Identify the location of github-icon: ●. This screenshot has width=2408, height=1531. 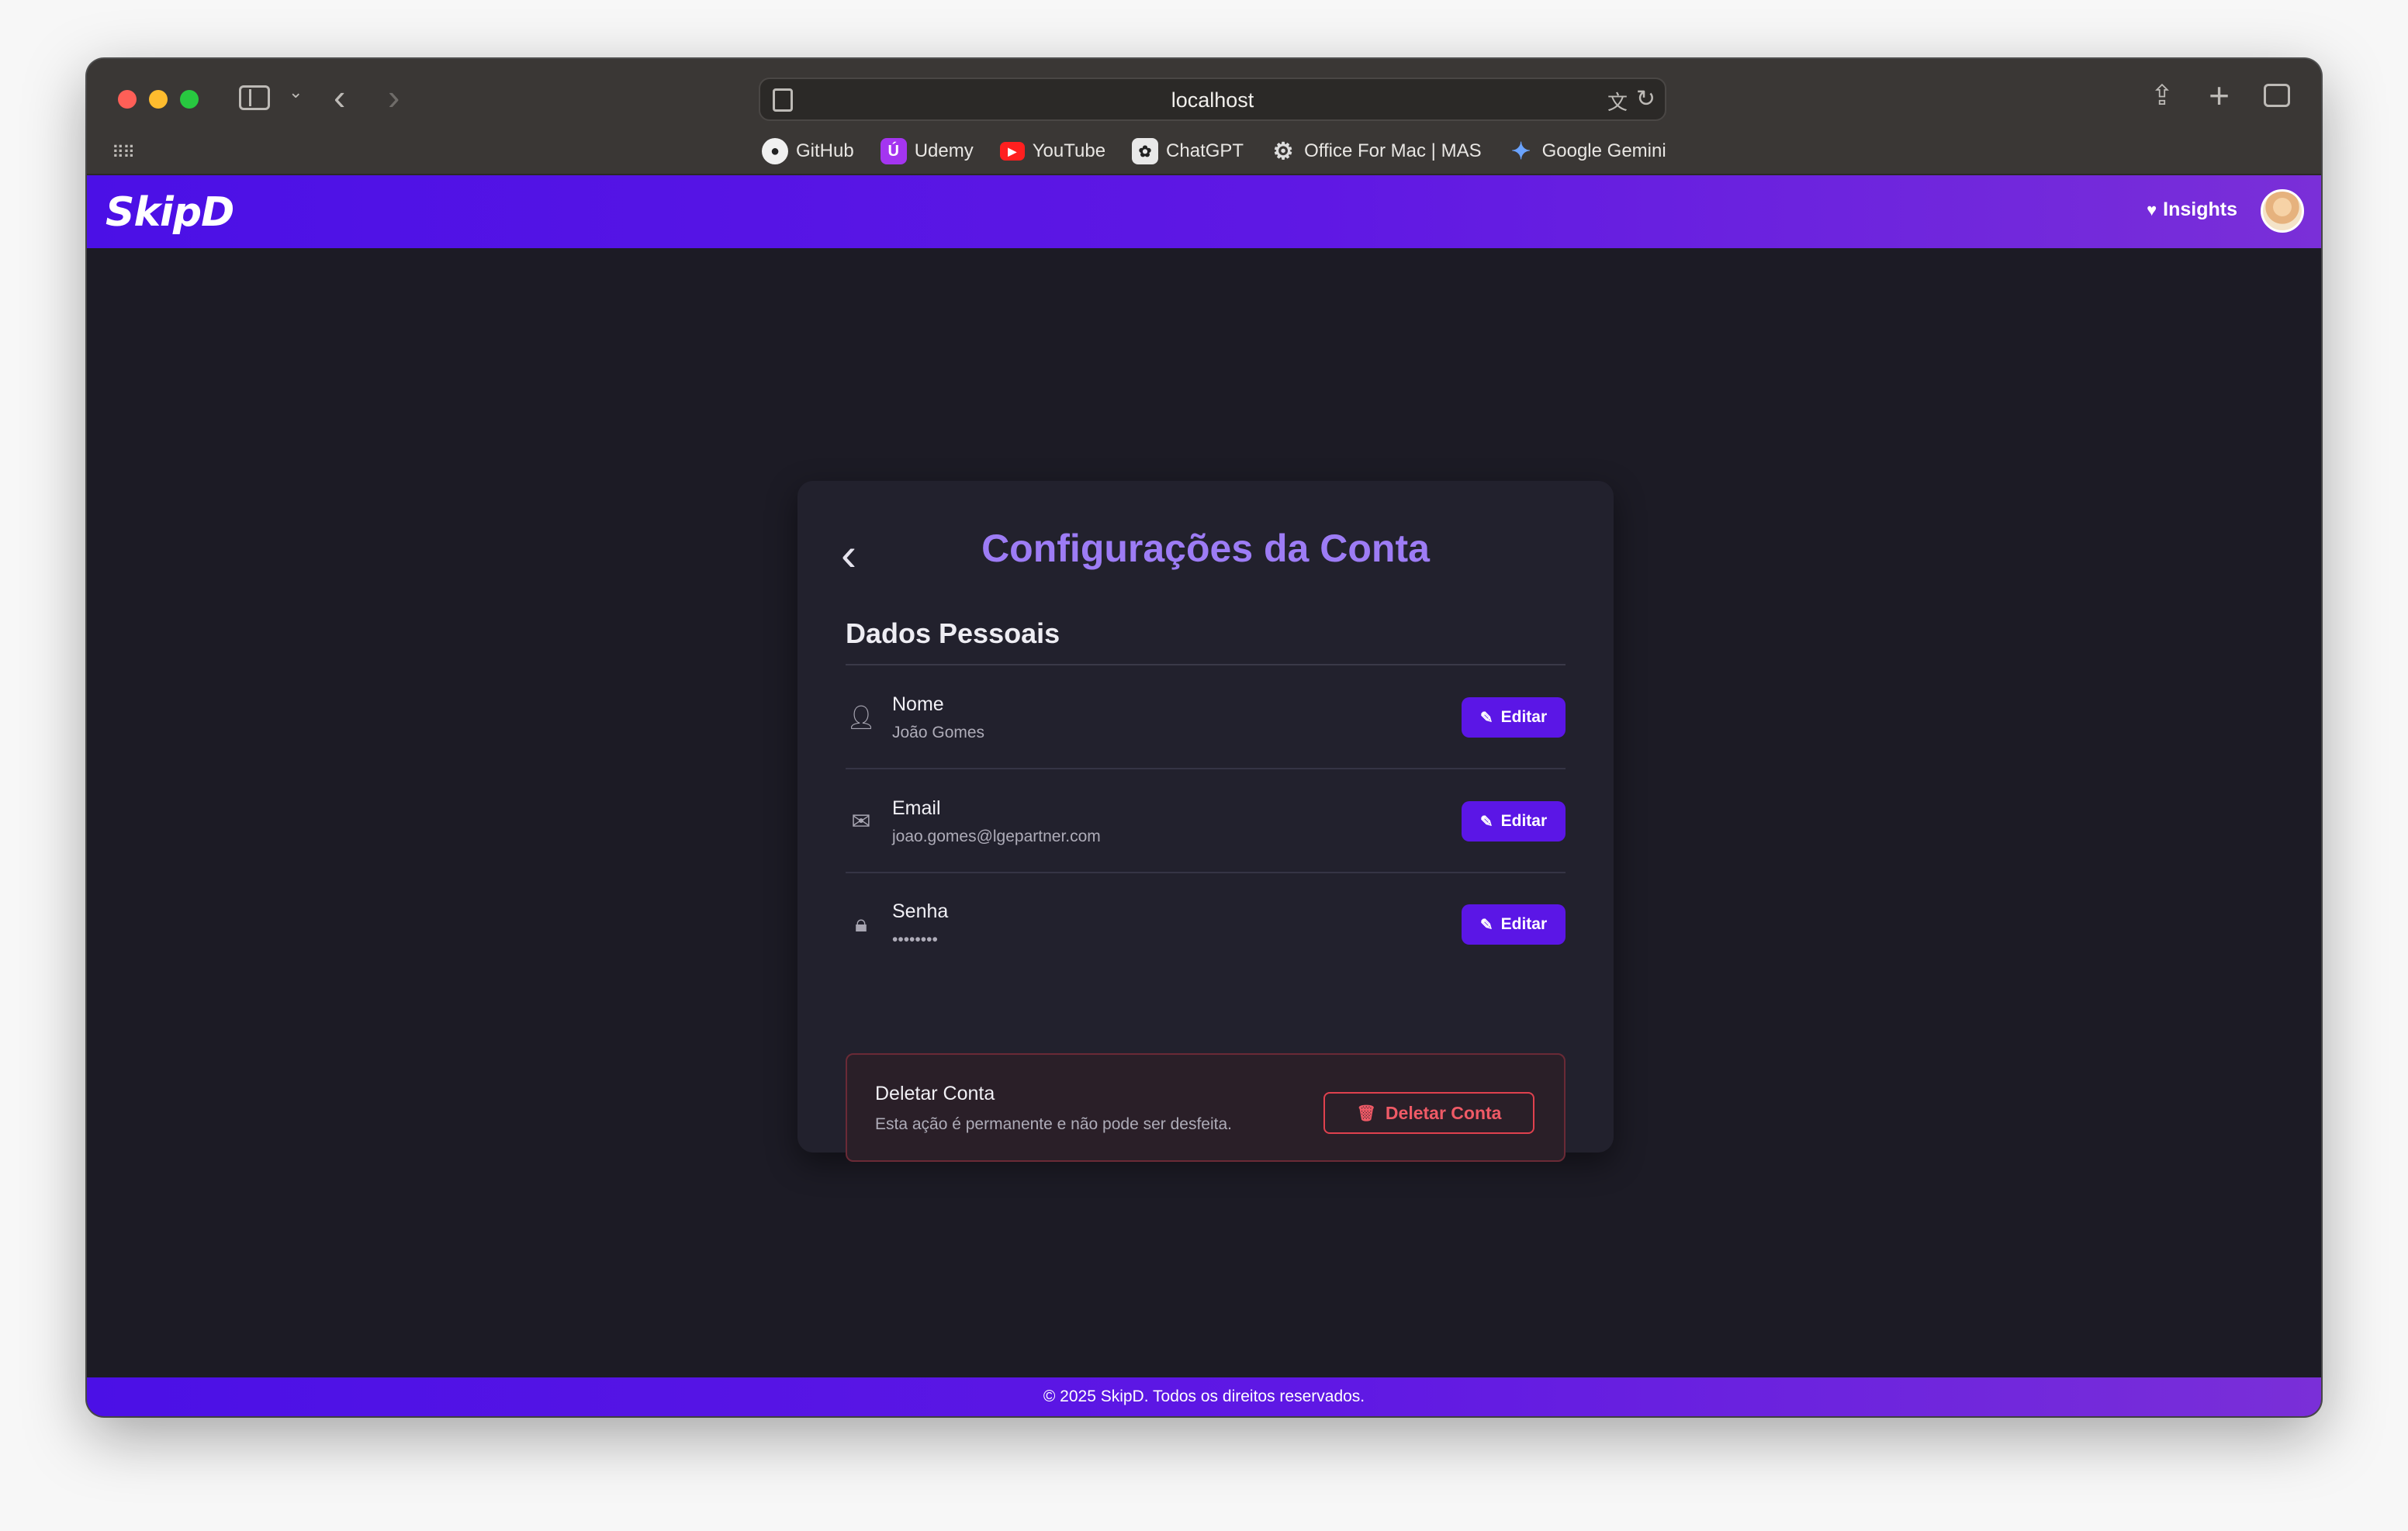
(775, 151).